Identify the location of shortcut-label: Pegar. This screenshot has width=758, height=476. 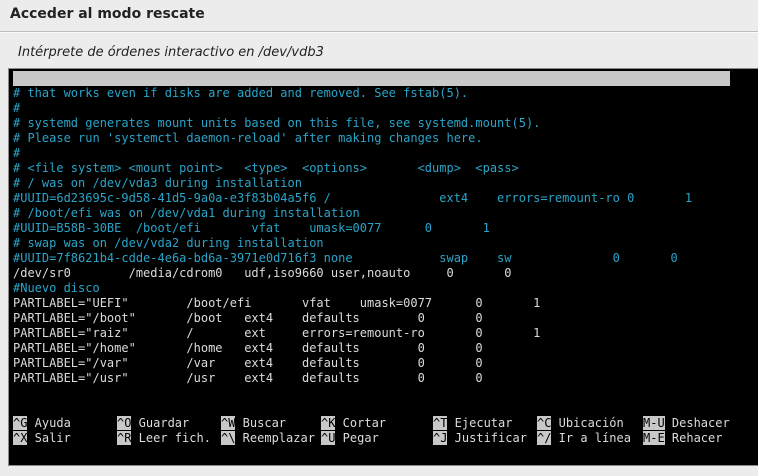
(357, 438).